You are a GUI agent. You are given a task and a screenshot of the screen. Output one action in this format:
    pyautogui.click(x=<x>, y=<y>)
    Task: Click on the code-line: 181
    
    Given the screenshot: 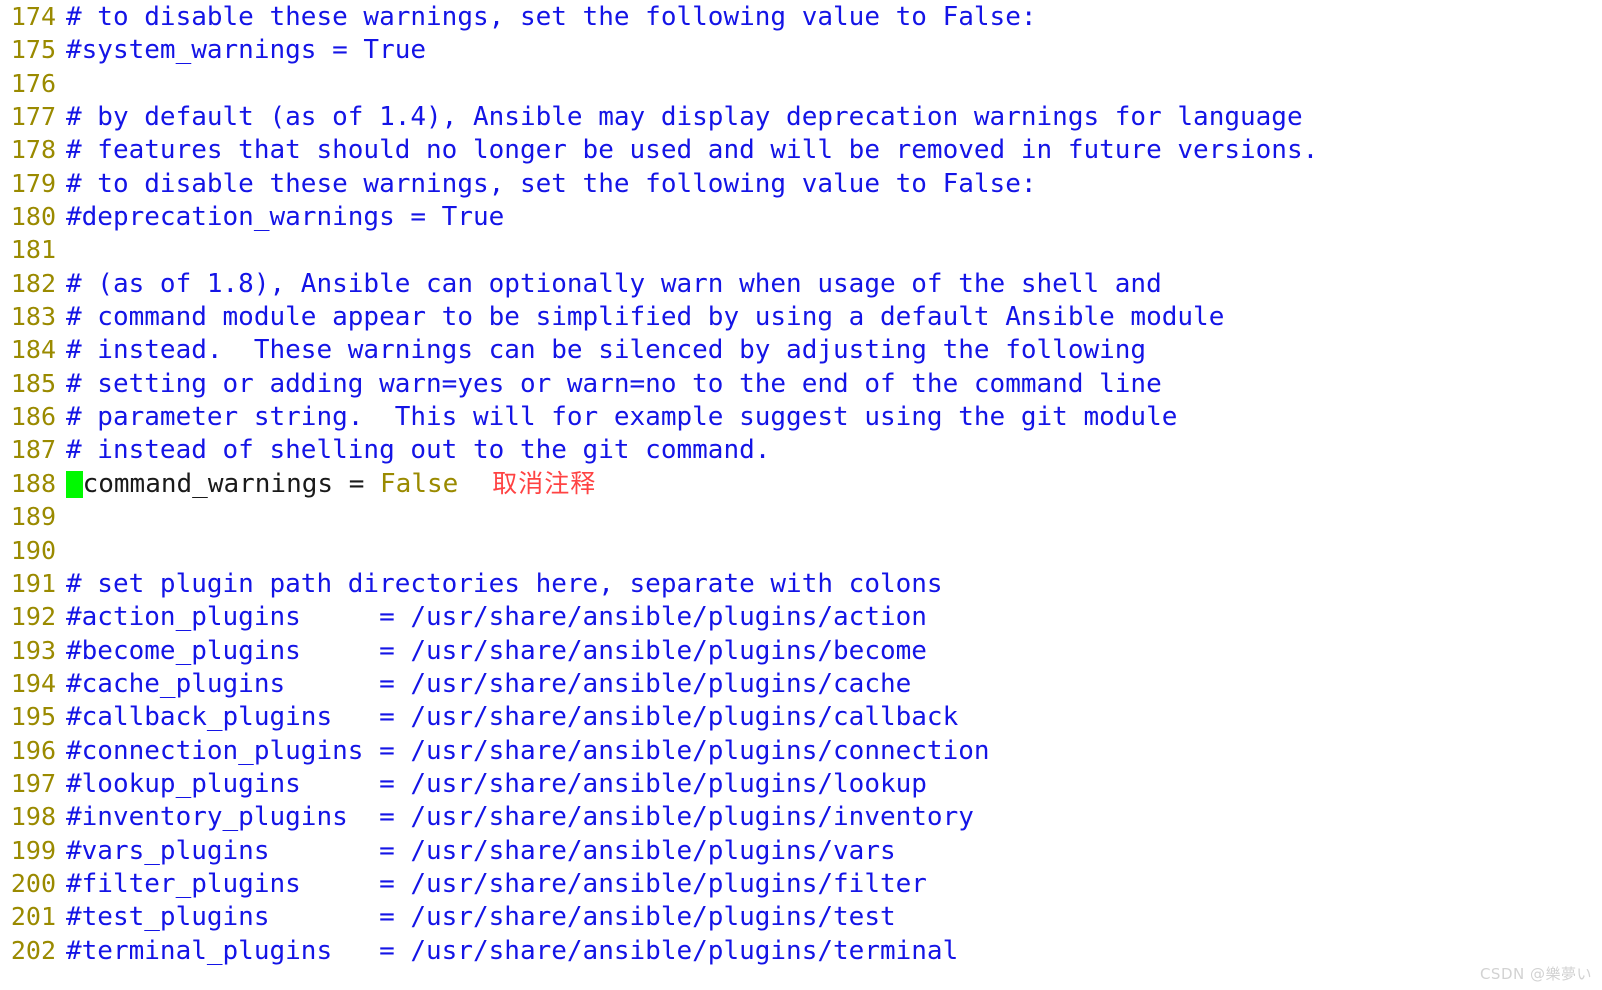 What is the action you would take?
    pyautogui.click(x=801, y=249)
    